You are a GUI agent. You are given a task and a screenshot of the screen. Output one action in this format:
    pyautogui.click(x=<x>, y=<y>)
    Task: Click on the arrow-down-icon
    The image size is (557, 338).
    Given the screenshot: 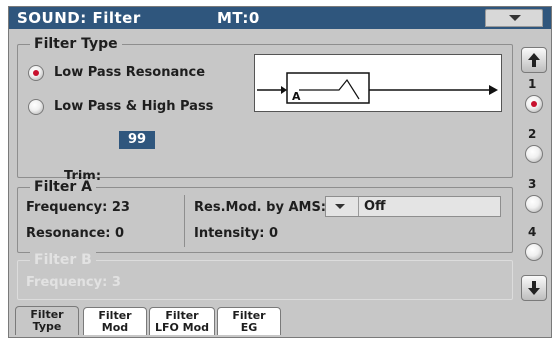 What is the action you would take?
    pyautogui.click(x=534, y=288)
    